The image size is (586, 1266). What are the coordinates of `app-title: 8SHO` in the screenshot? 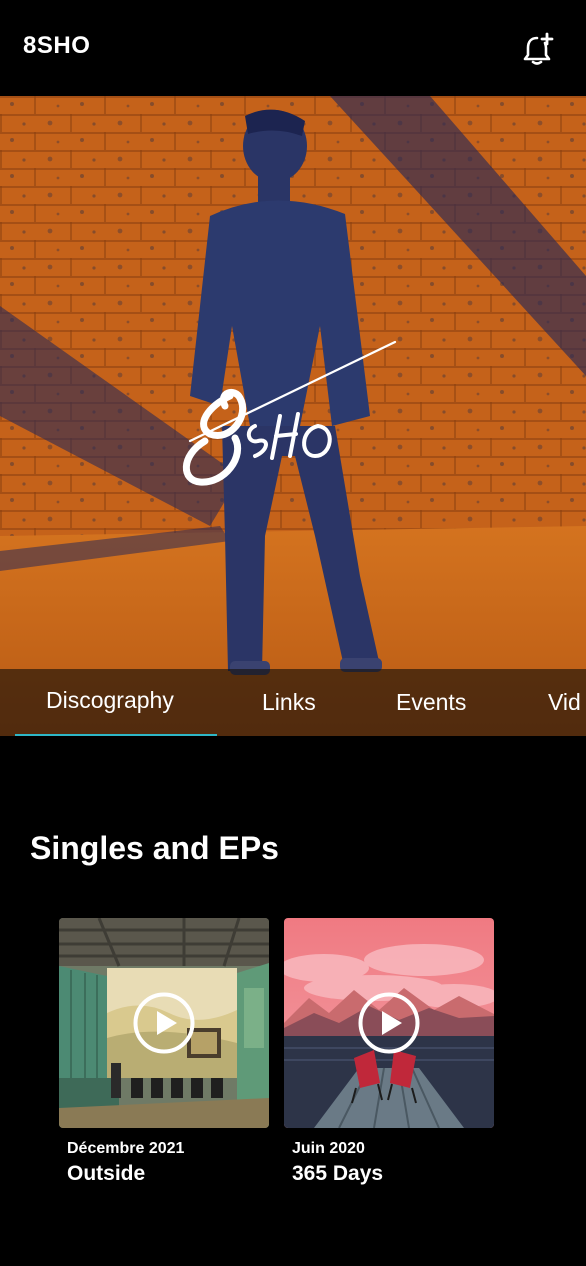 It's located at (57, 45).